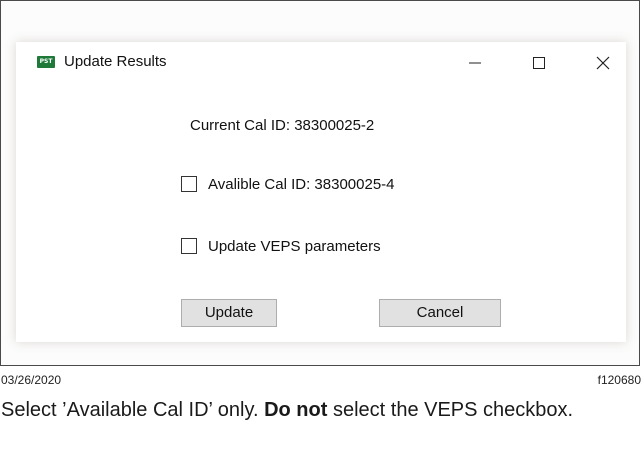  Describe the element at coordinates (229, 313) in the screenshot. I see `update-button: Update` at that location.